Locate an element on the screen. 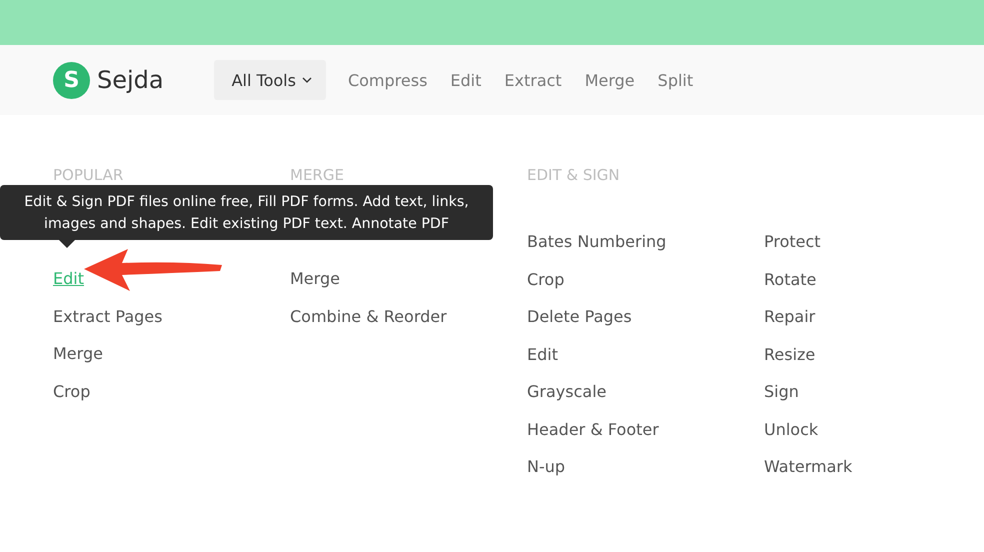  tool-link: Delete Pages is located at coordinates (579, 317).